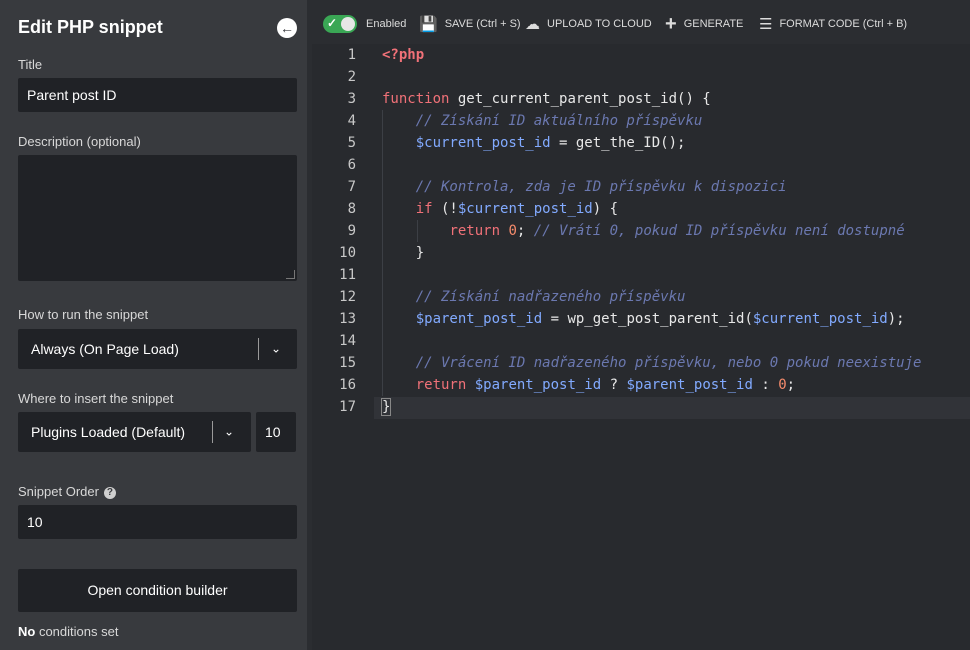  I want to click on code-text: ?, so click(614, 385).